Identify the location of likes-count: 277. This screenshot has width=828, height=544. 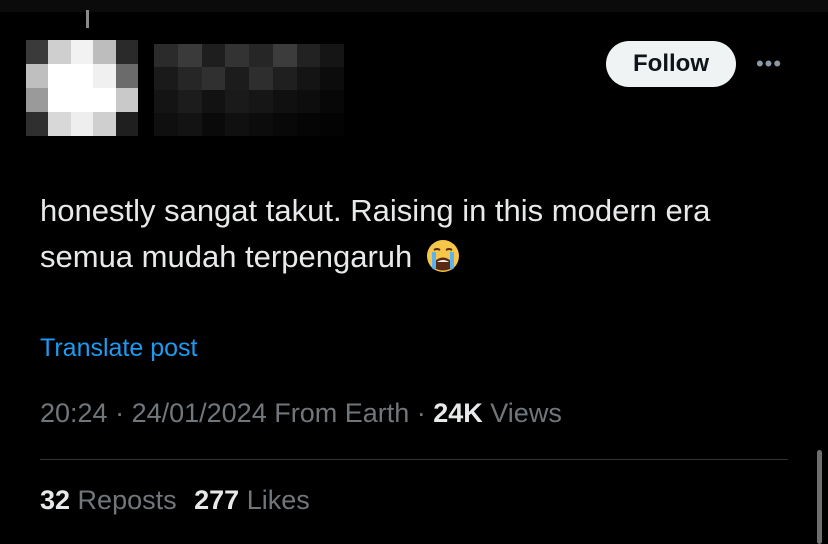
(217, 500).